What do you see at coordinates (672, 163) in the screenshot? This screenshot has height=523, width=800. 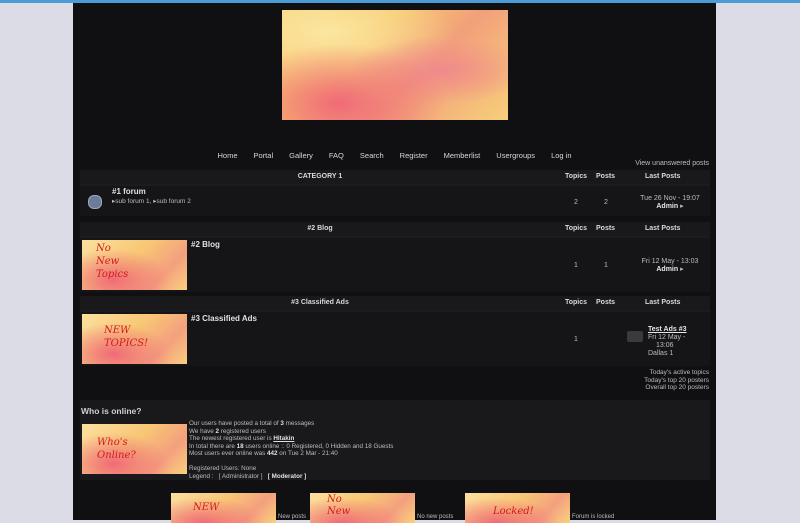 I see `view-unanswered-link: View unanswered posts` at bounding box center [672, 163].